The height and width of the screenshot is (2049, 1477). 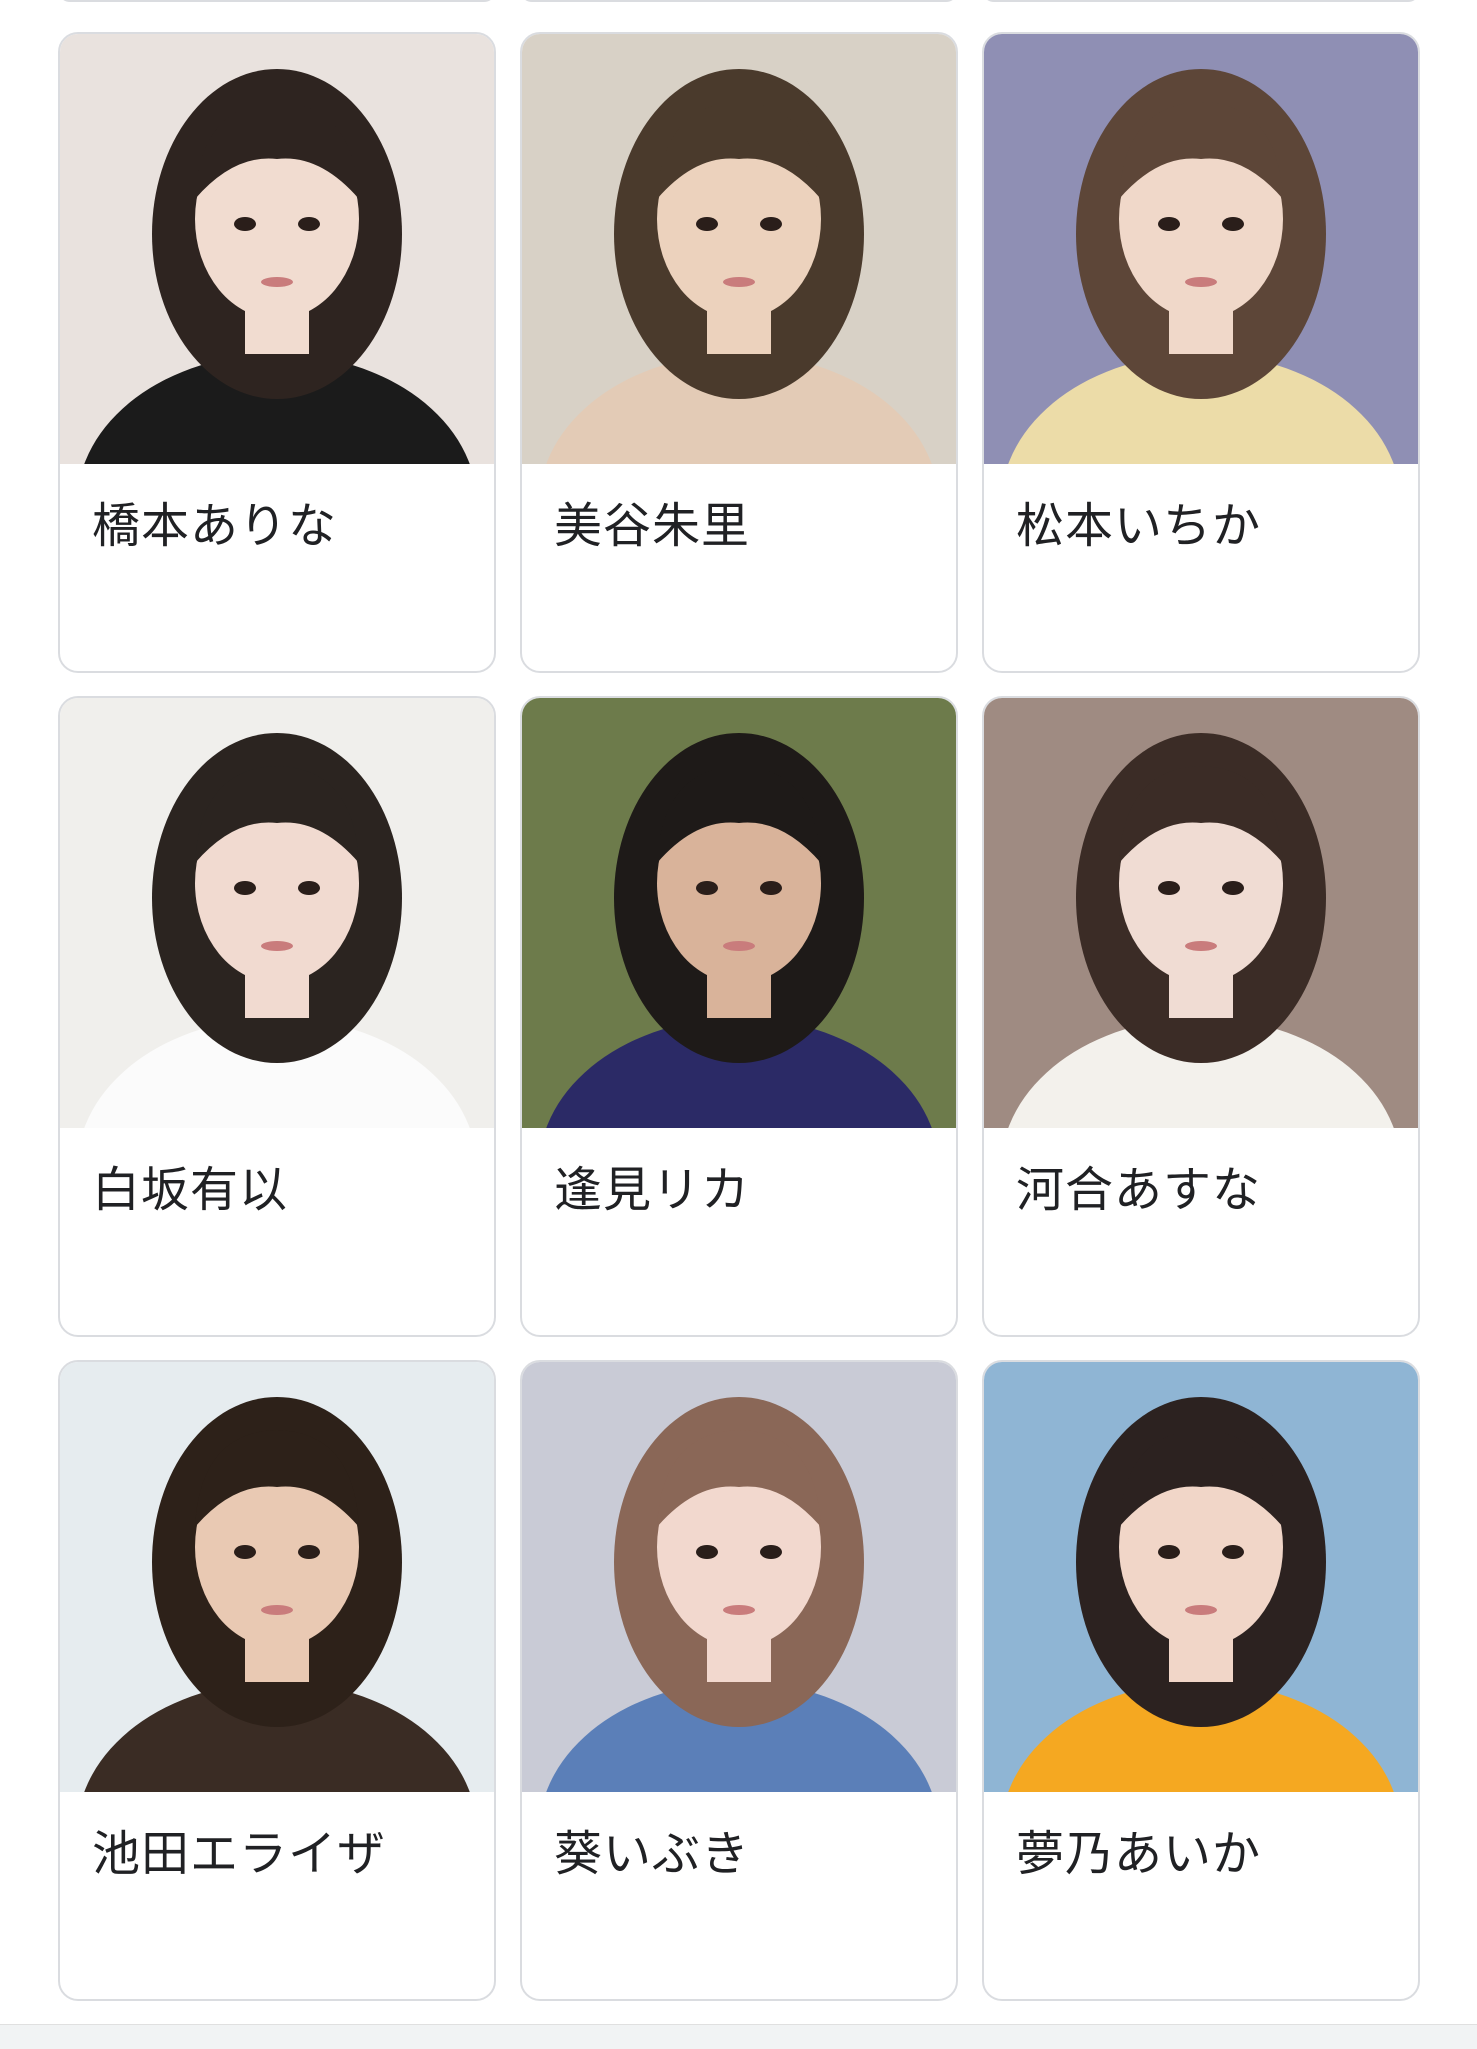 I want to click on result-card: 葵いぶき, so click(x=739, y=1680).